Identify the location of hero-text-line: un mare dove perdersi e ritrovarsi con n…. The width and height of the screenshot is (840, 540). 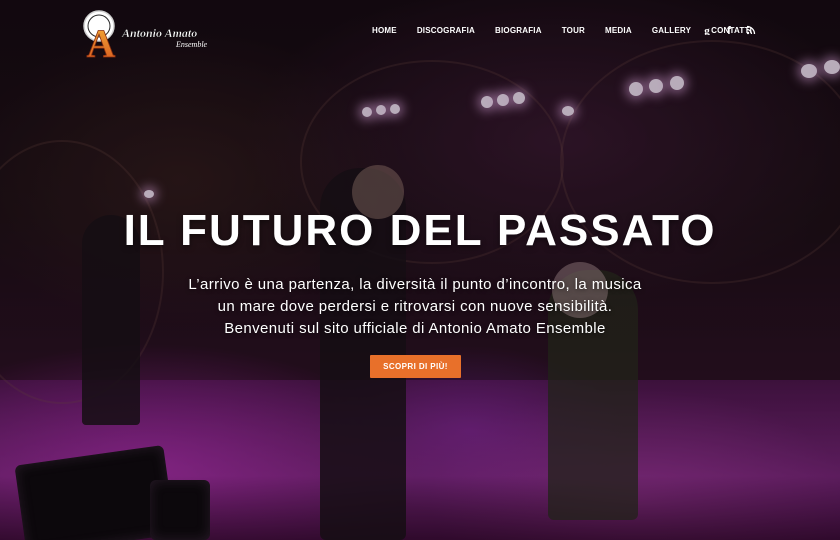
(415, 306).